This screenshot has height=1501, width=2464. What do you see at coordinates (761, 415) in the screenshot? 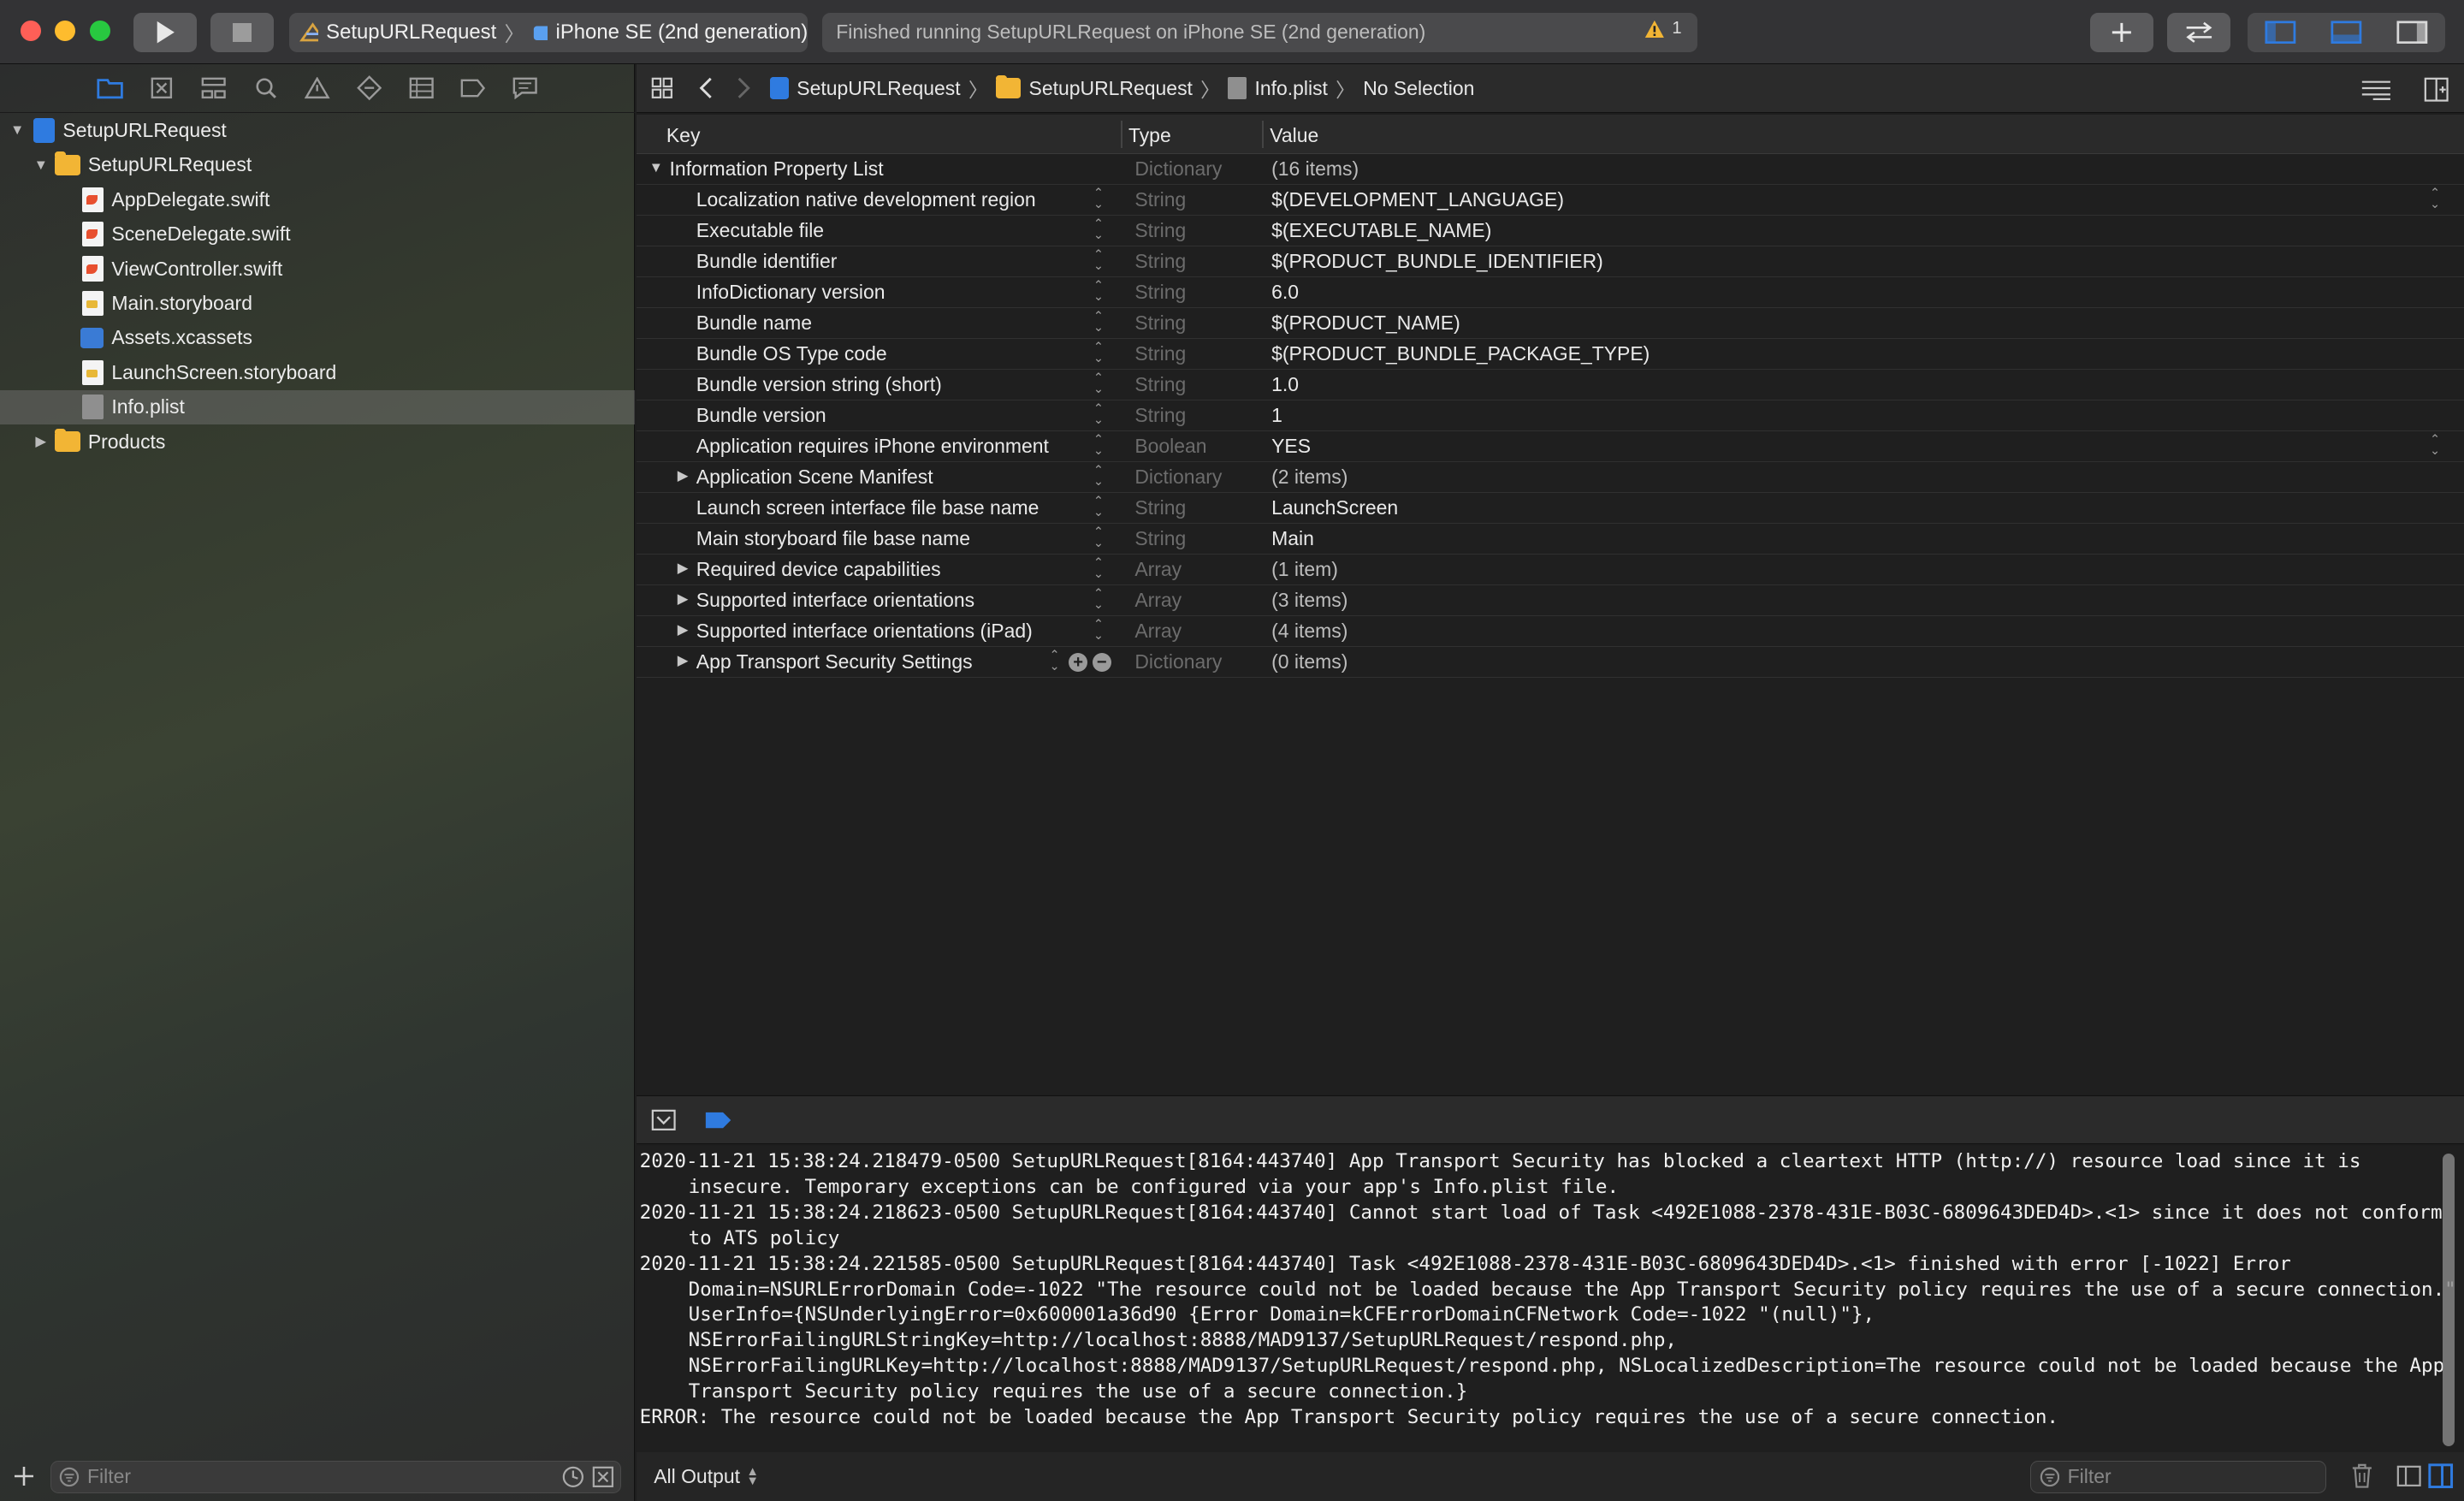
I see `plist-key: Bundle version` at bounding box center [761, 415].